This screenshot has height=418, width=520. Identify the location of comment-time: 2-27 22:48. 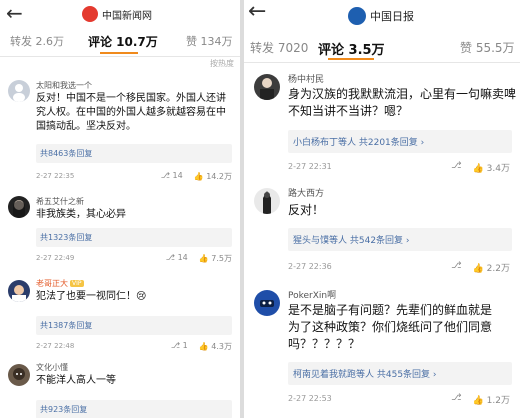
(55, 346).